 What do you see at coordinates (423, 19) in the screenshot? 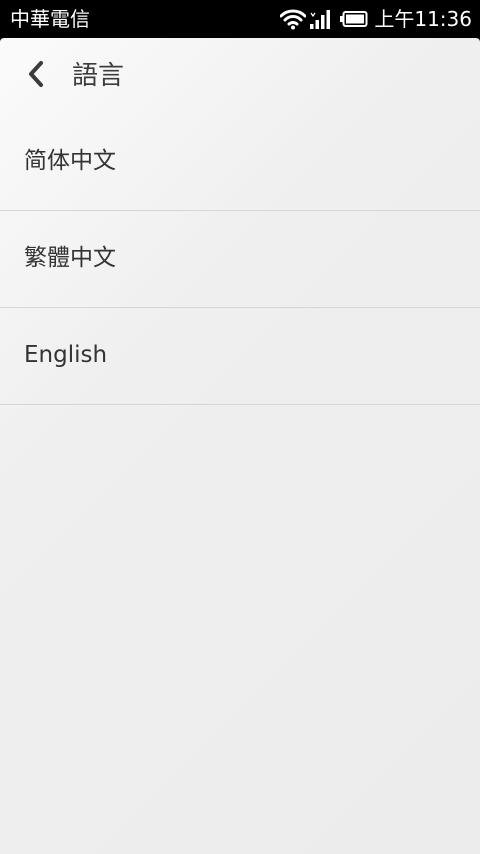
I see `clock: 上午11:36` at bounding box center [423, 19].